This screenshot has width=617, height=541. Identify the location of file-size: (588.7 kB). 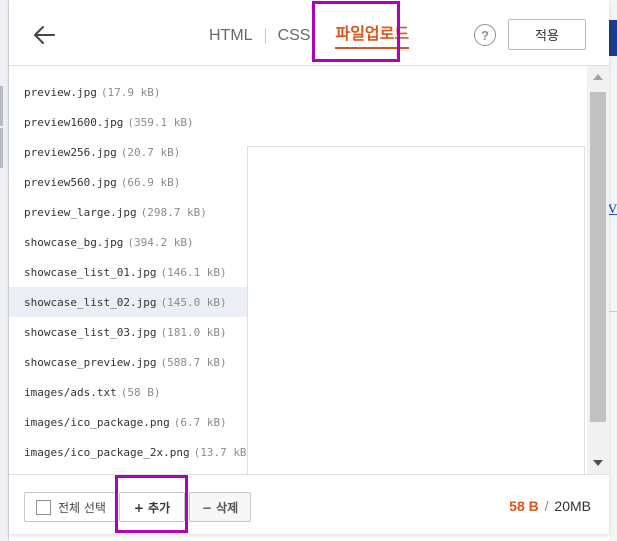
(193, 362).